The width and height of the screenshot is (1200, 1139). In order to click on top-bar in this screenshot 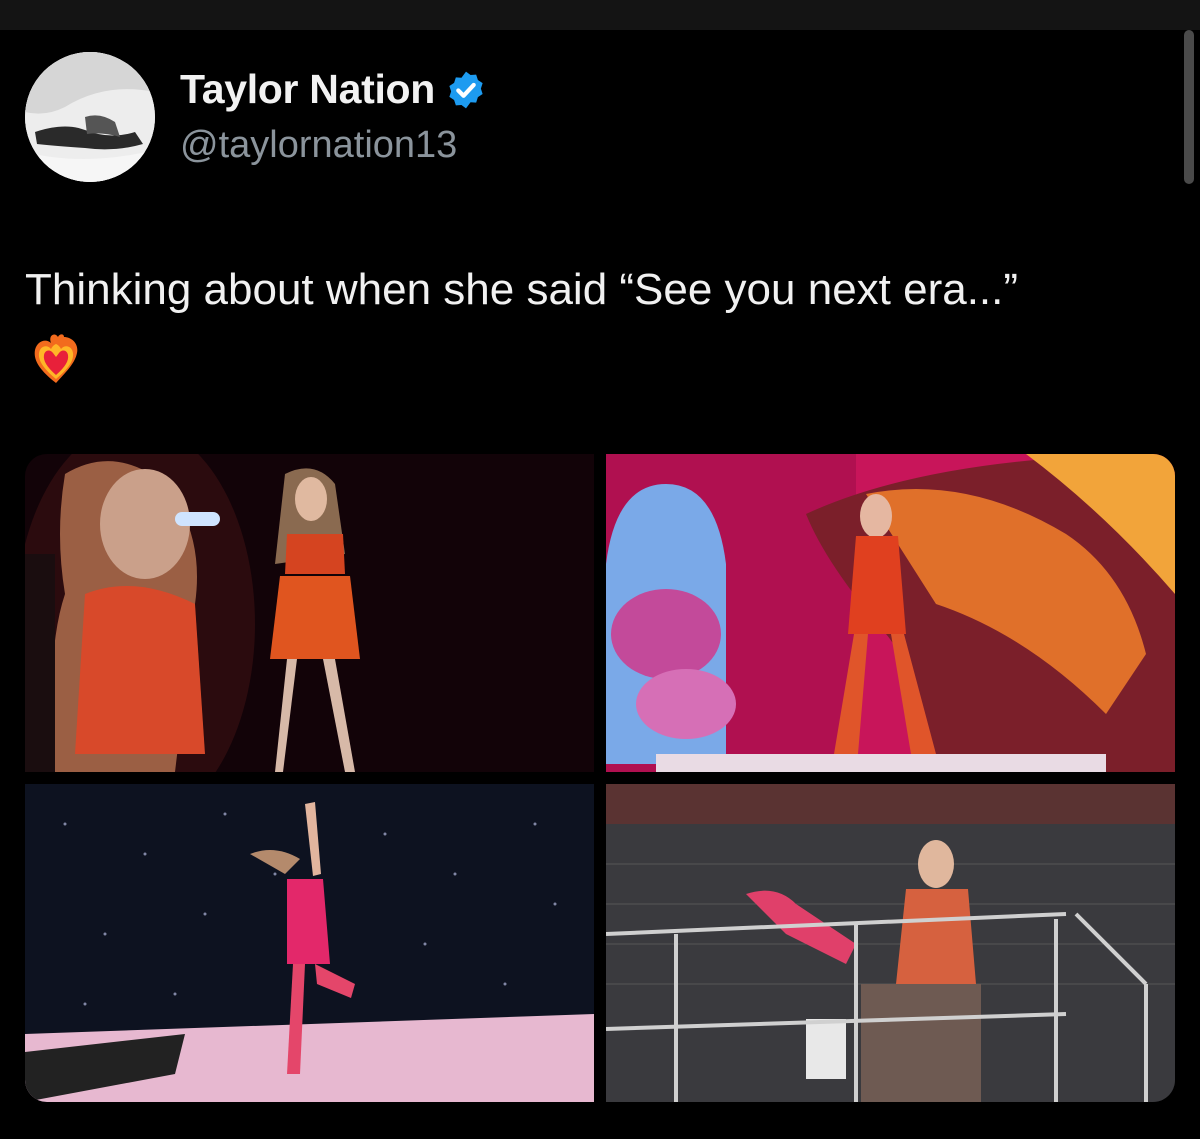, I will do `click(600, 15)`.